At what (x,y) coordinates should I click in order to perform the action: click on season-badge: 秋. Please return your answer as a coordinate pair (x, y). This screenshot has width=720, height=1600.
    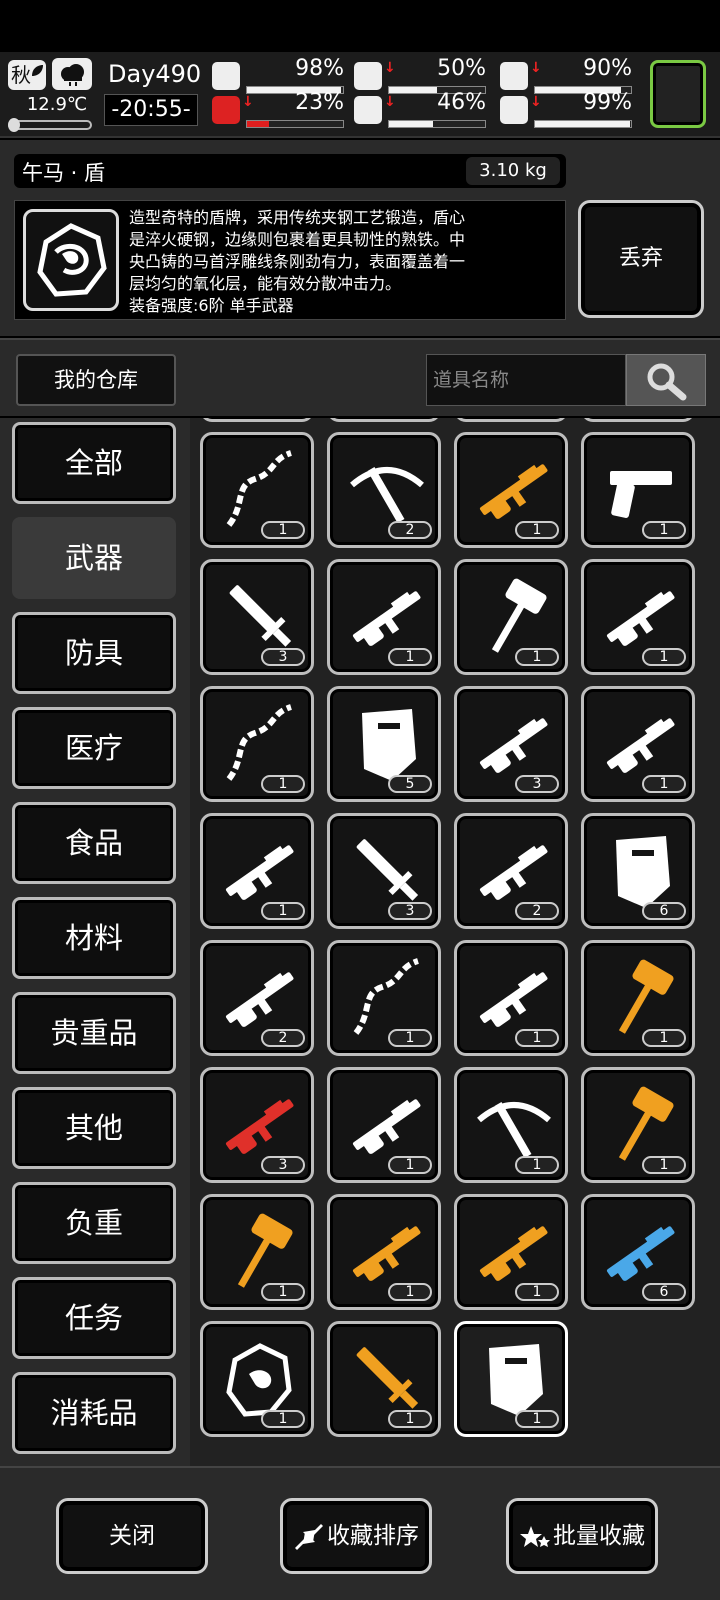
    Looking at the image, I should click on (27, 75).